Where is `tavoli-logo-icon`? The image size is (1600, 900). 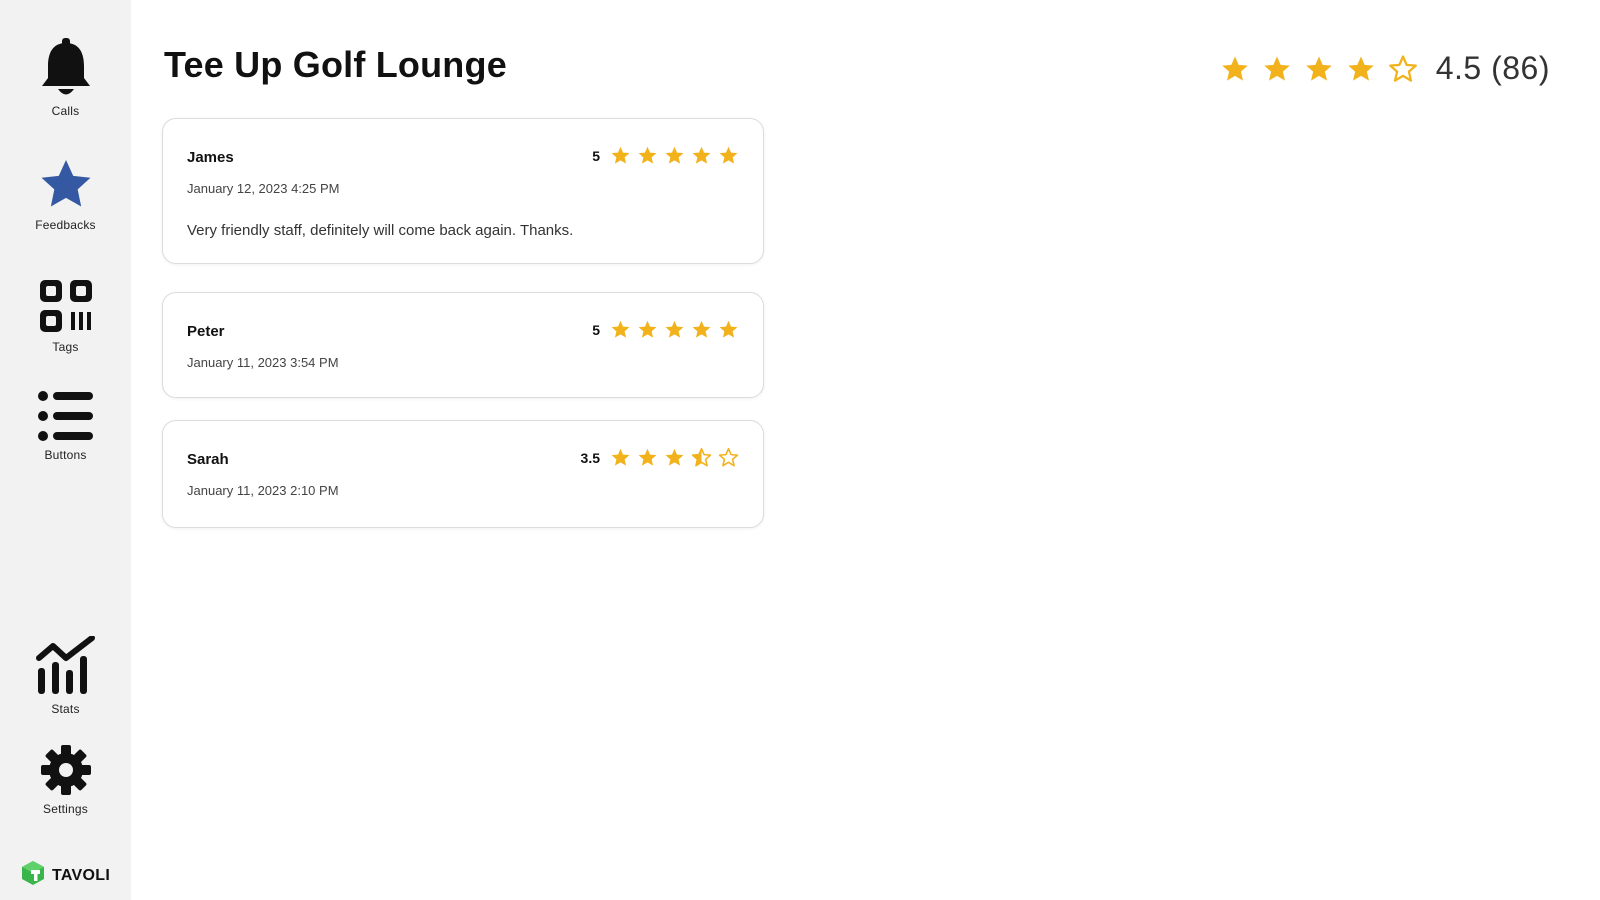 tavoli-logo-icon is located at coordinates (33, 875).